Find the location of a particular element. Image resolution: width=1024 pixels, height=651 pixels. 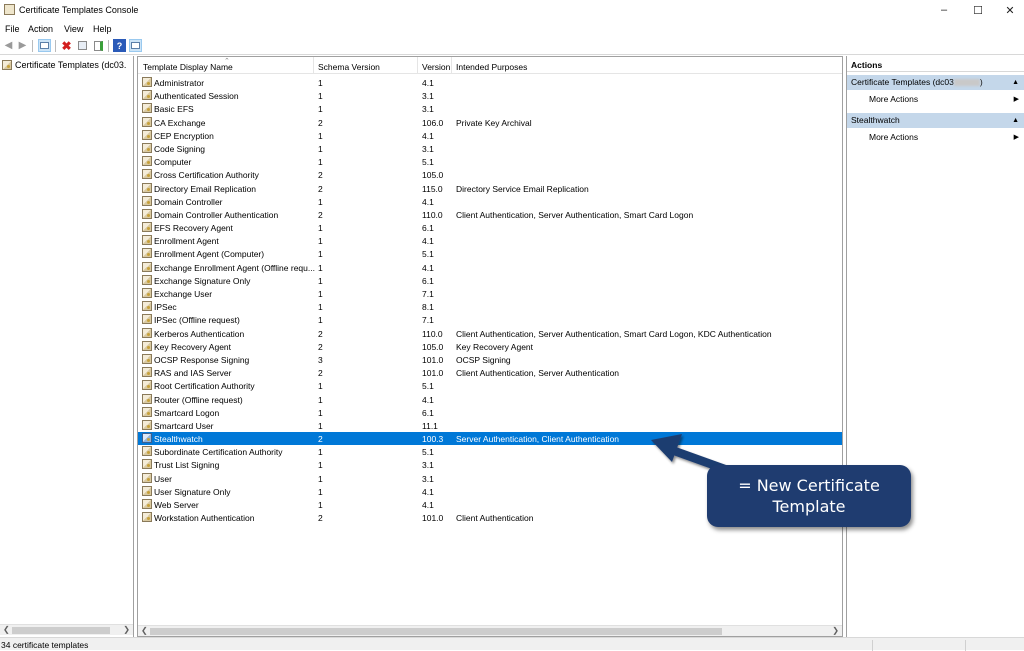

menu-bar: File Action View Help is located at coordinates (512, 28).